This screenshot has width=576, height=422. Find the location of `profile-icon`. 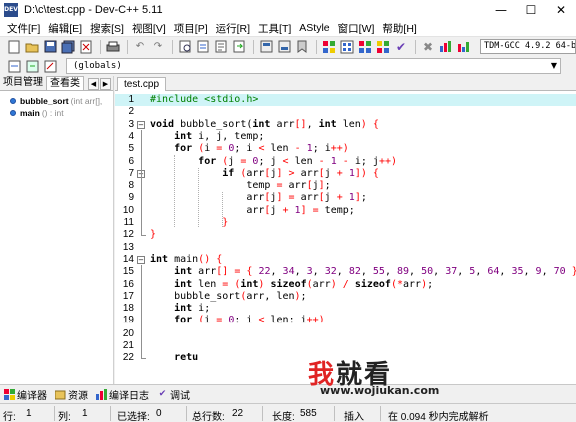

profile-icon is located at coordinates (446, 46).